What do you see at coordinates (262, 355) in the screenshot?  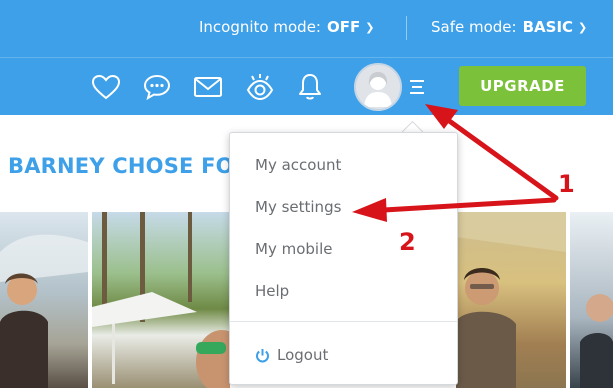 I see `power-icon` at bounding box center [262, 355].